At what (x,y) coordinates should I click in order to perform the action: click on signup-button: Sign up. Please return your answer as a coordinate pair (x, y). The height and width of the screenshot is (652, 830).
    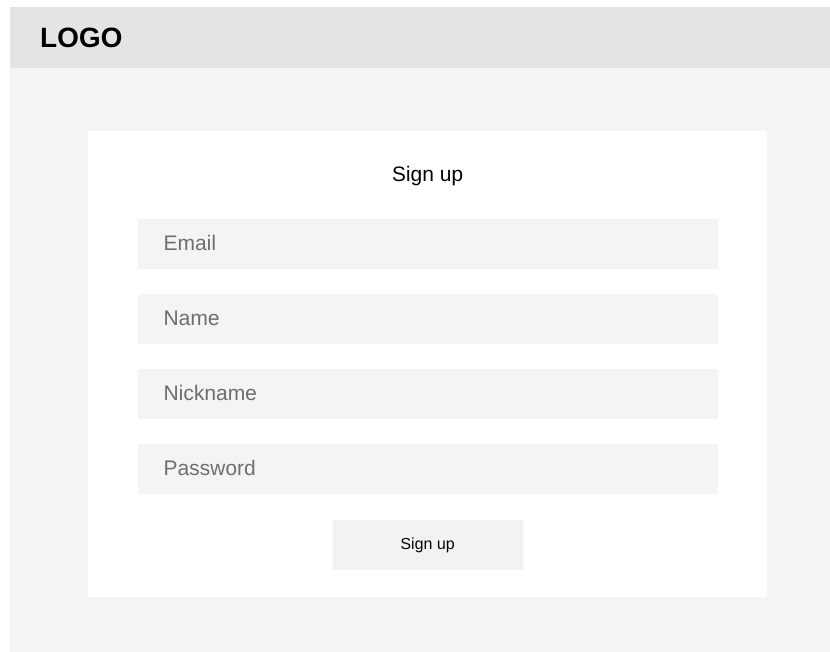
    Looking at the image, I should click on (427, 545).